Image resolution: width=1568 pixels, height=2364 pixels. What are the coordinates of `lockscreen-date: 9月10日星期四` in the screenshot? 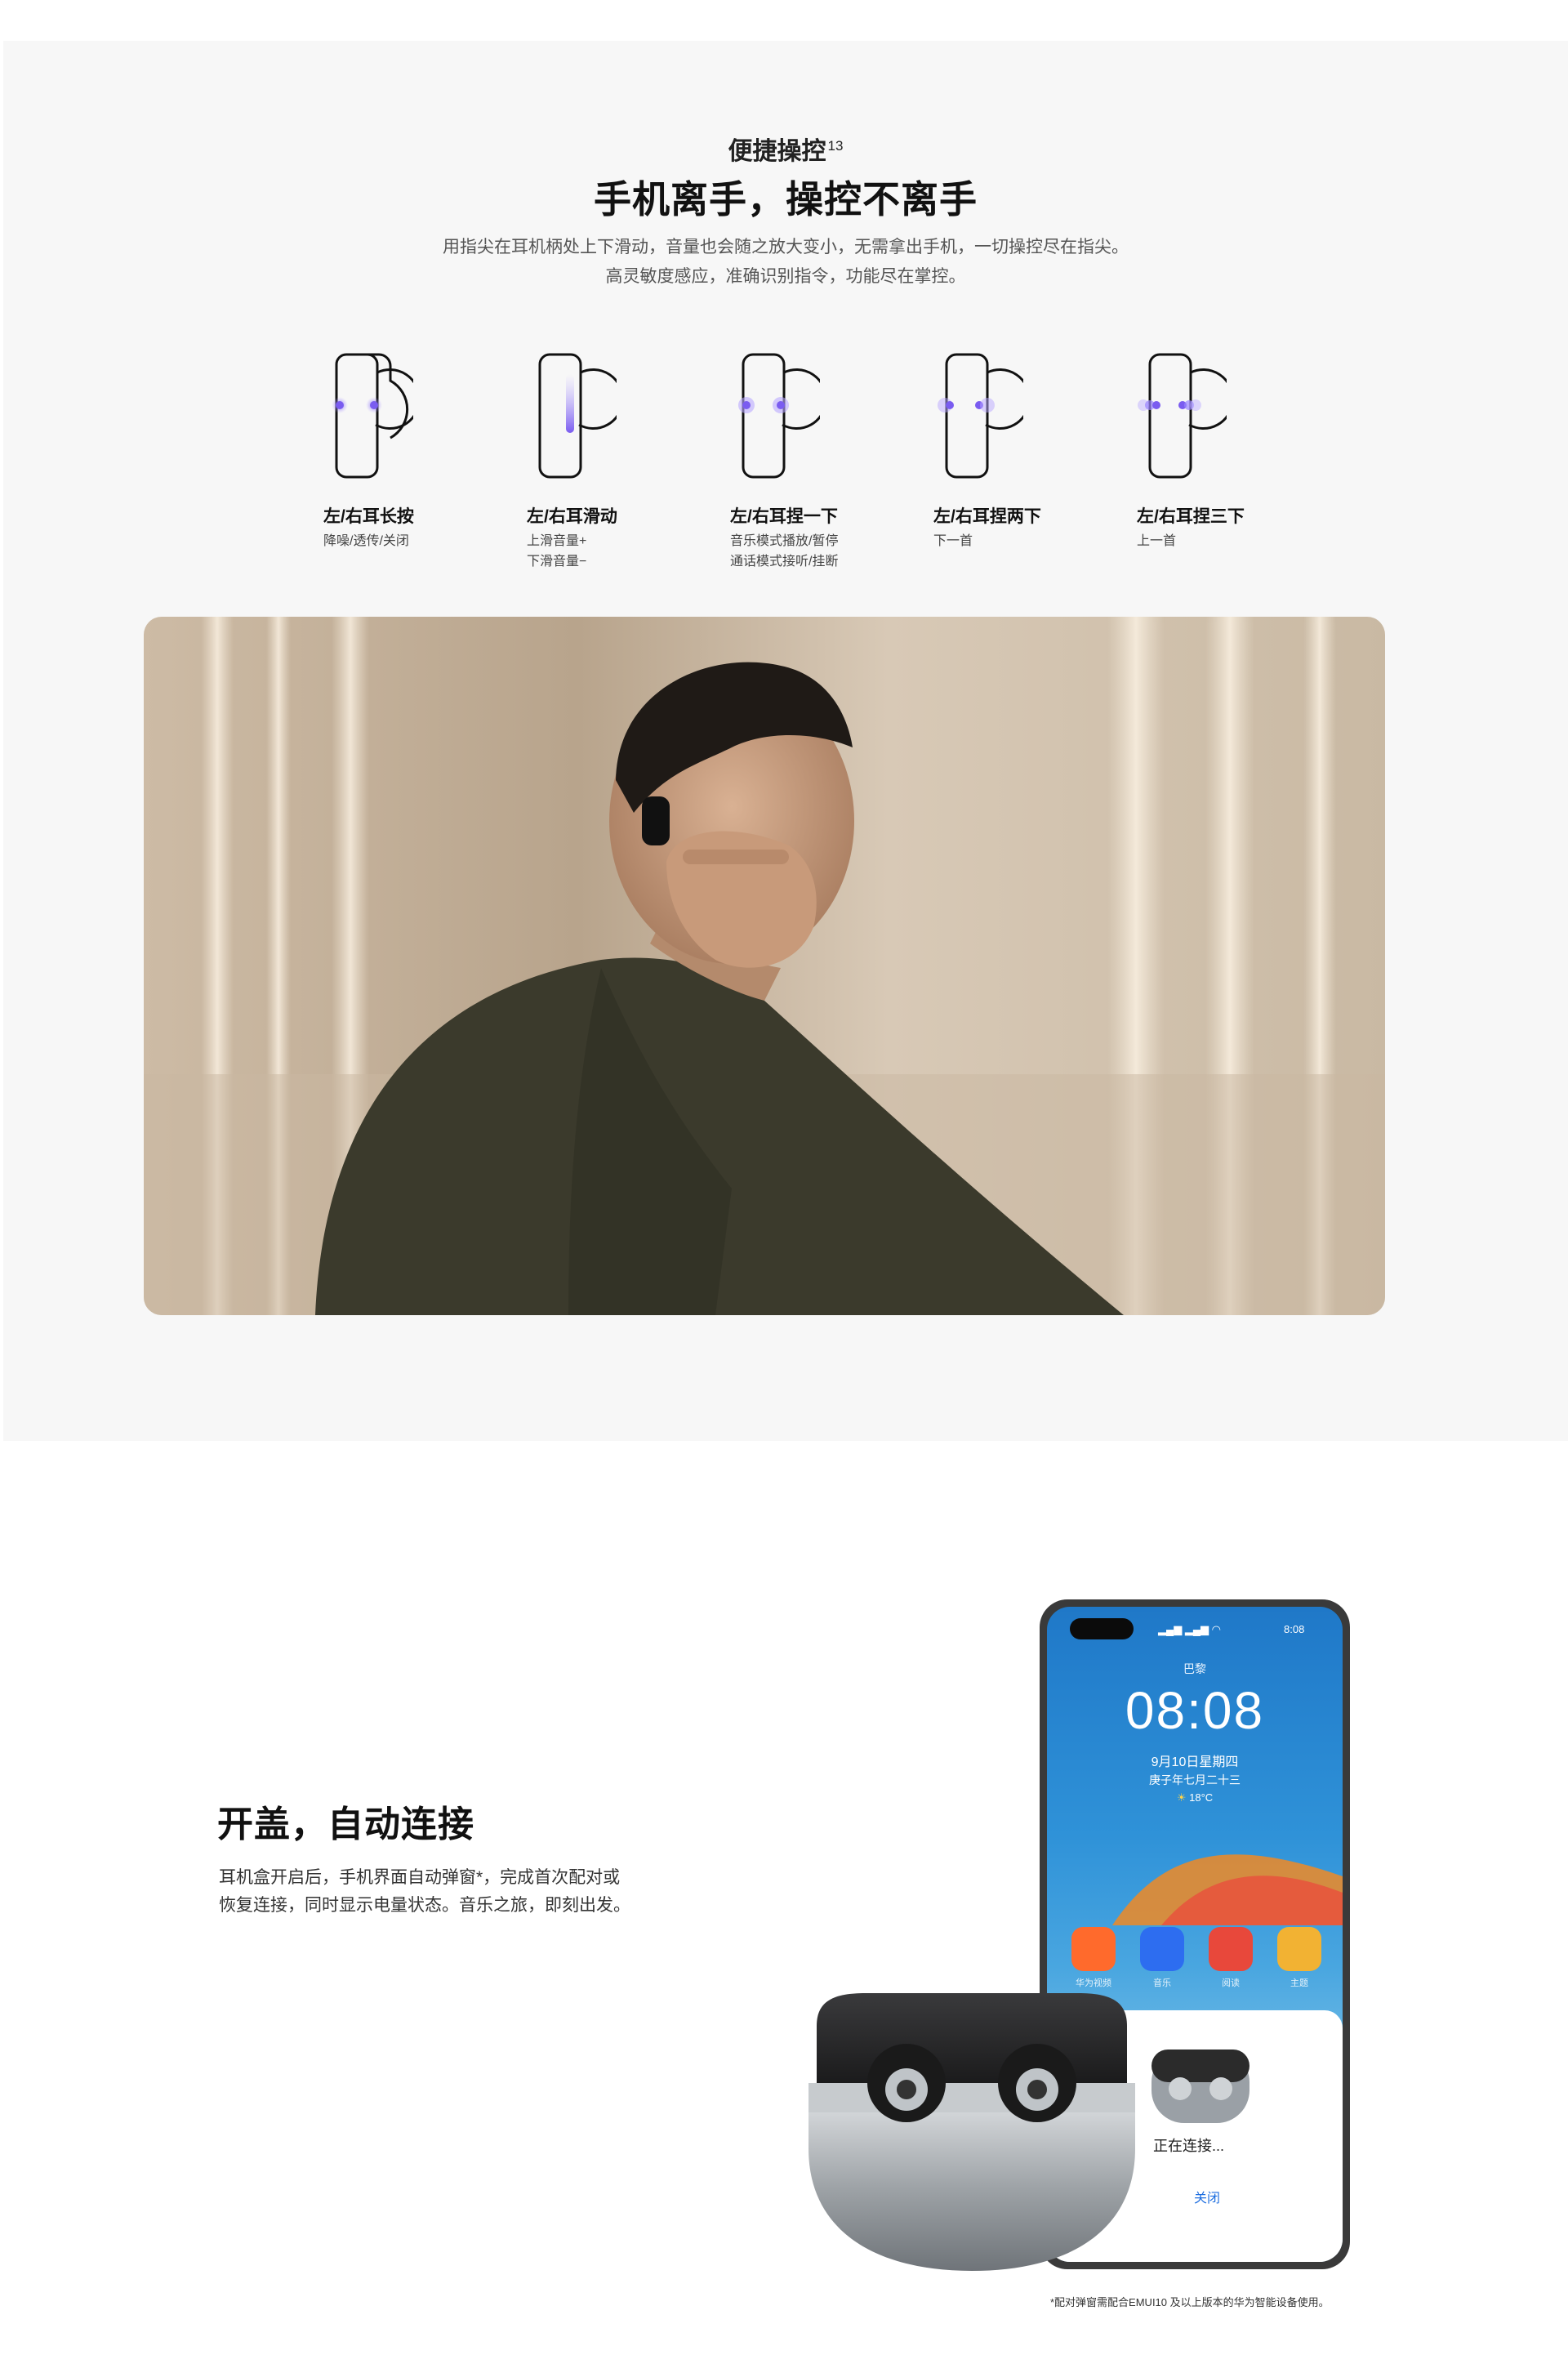 It's located at (1195, 1762).